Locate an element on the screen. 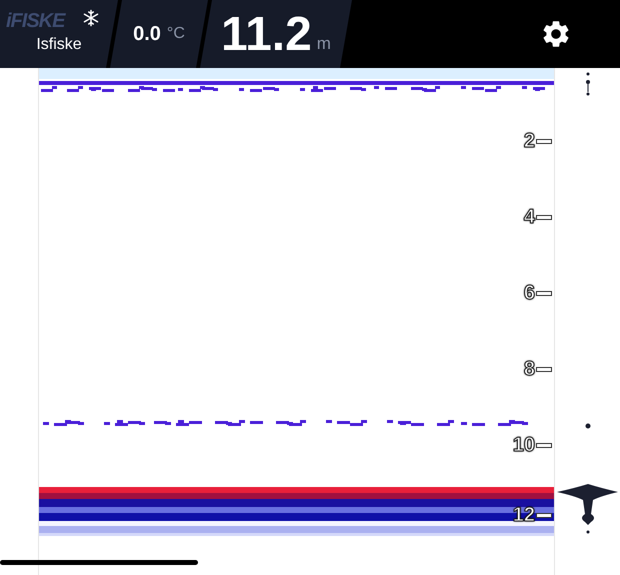  depth-unit: m is located at coordinates (323, 44).